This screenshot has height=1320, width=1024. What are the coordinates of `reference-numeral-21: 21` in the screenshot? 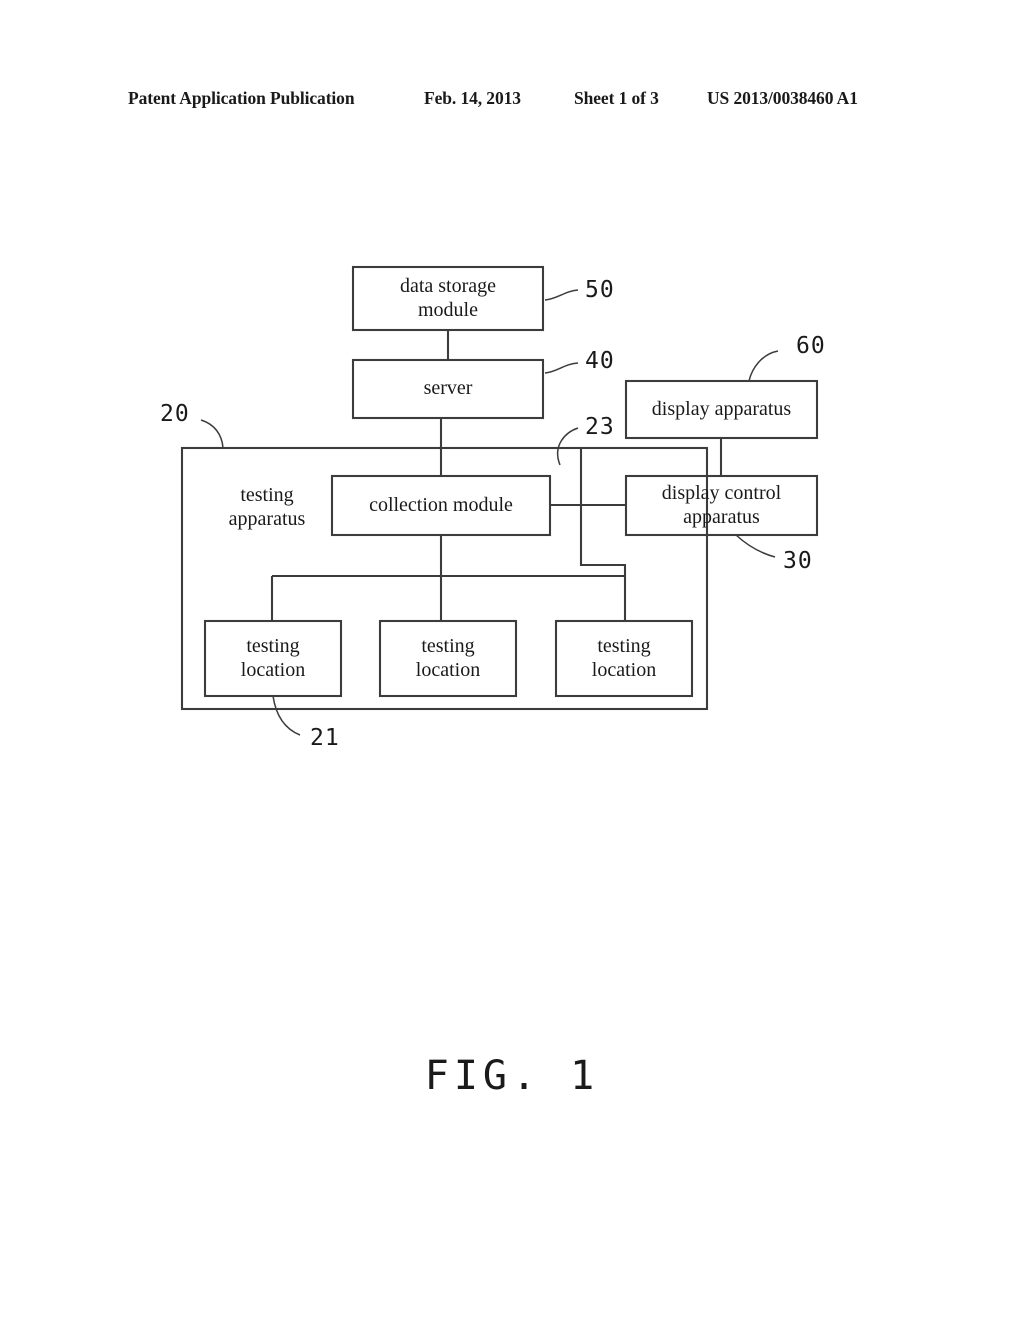 It's located at (325, 738).